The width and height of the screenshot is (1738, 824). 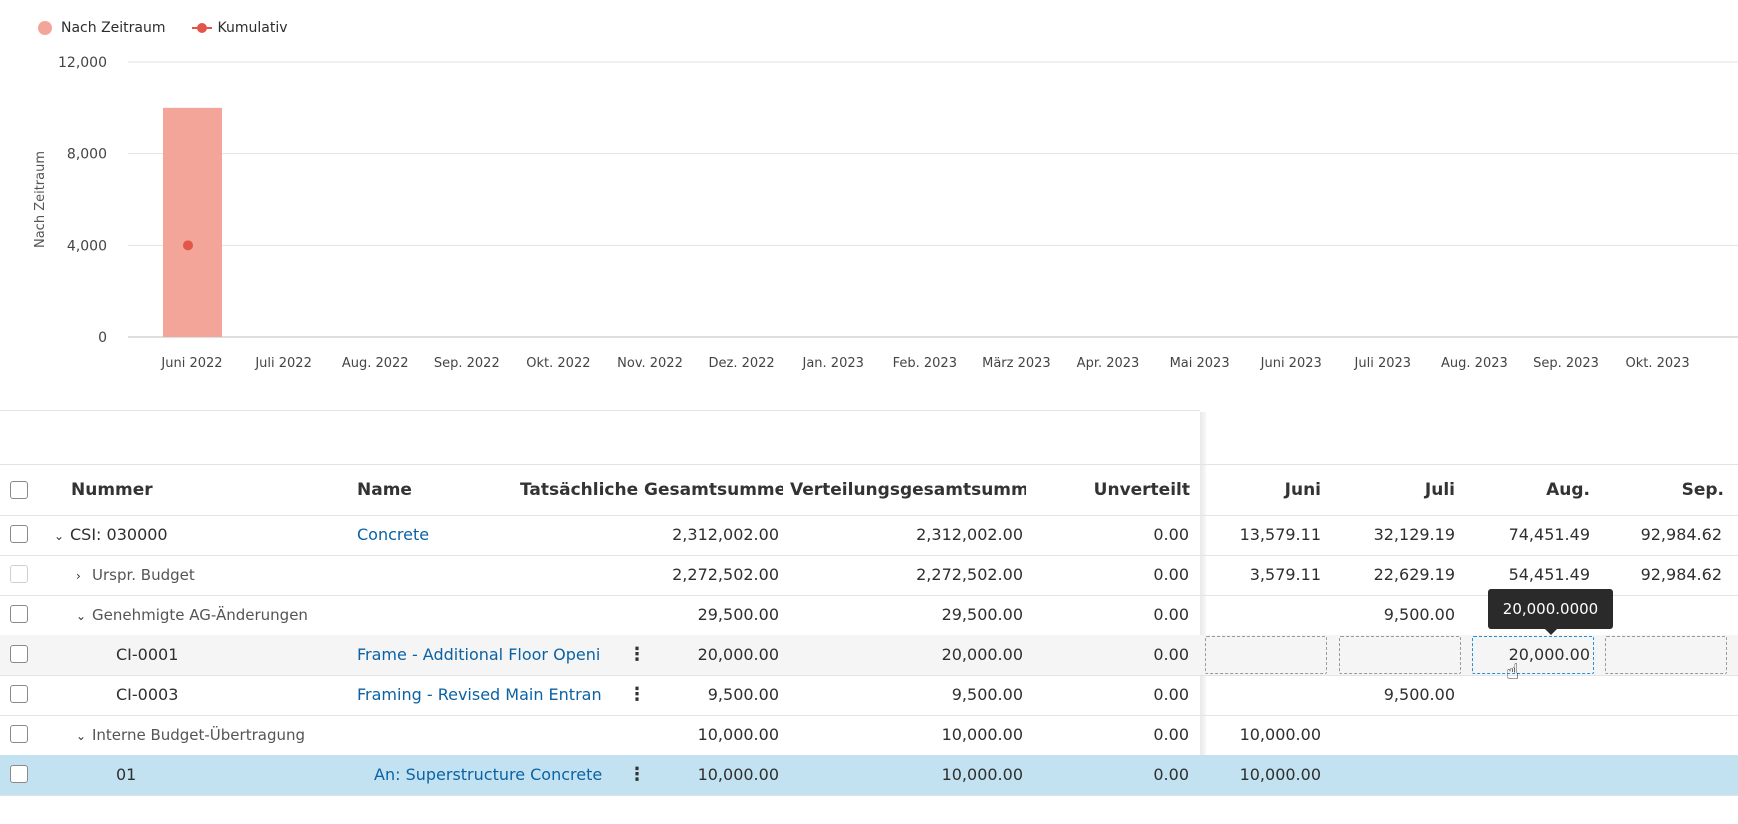 I want to click on header-number: Nummer, so click(x=112, y=490).